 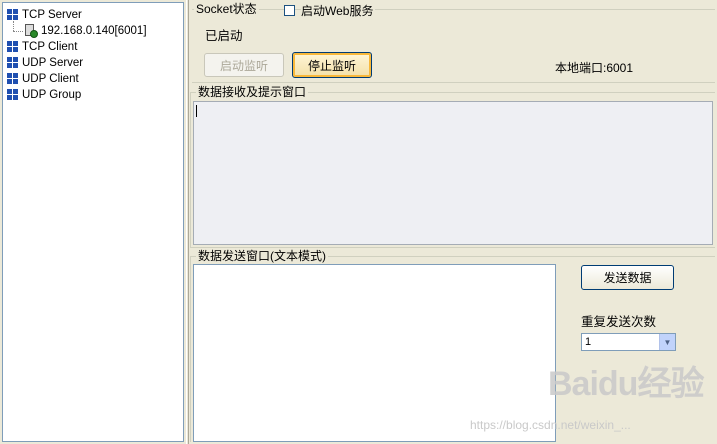 What do you see at coordinates (53, 63) in the screenshot?
I see `tree-item-label: UDP Server` at bounding box center [53, 63].